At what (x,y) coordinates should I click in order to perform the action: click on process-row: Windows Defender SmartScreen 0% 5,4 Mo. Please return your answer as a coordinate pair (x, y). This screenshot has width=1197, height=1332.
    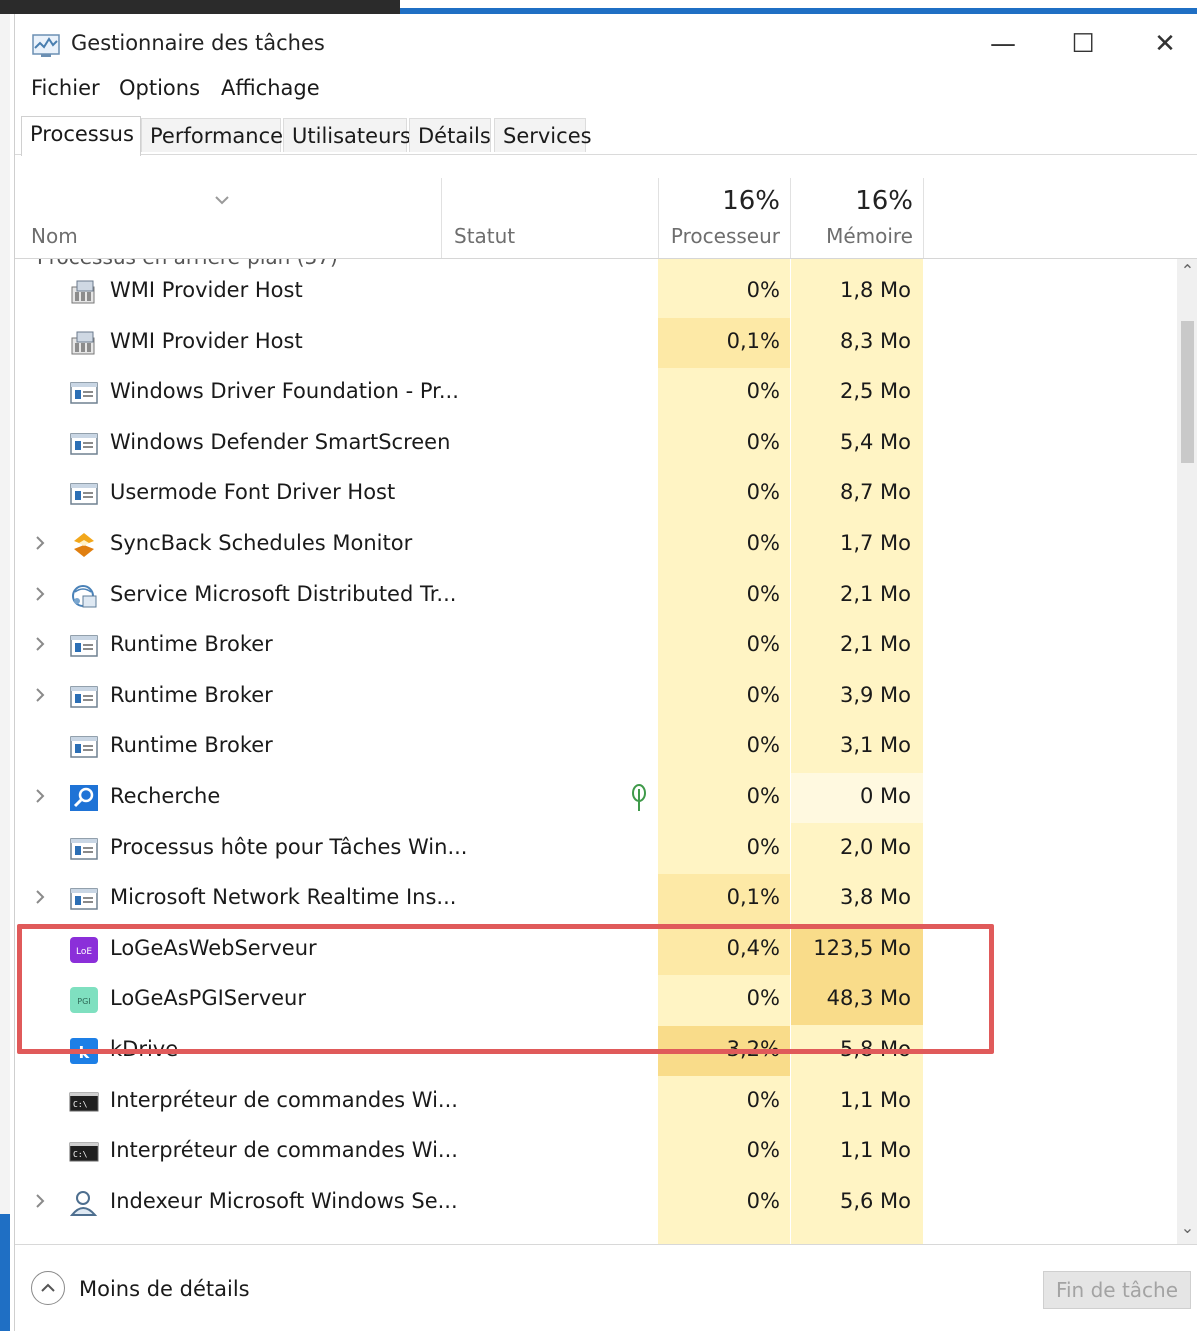
    Looking at the image, I should click on (596, 444).